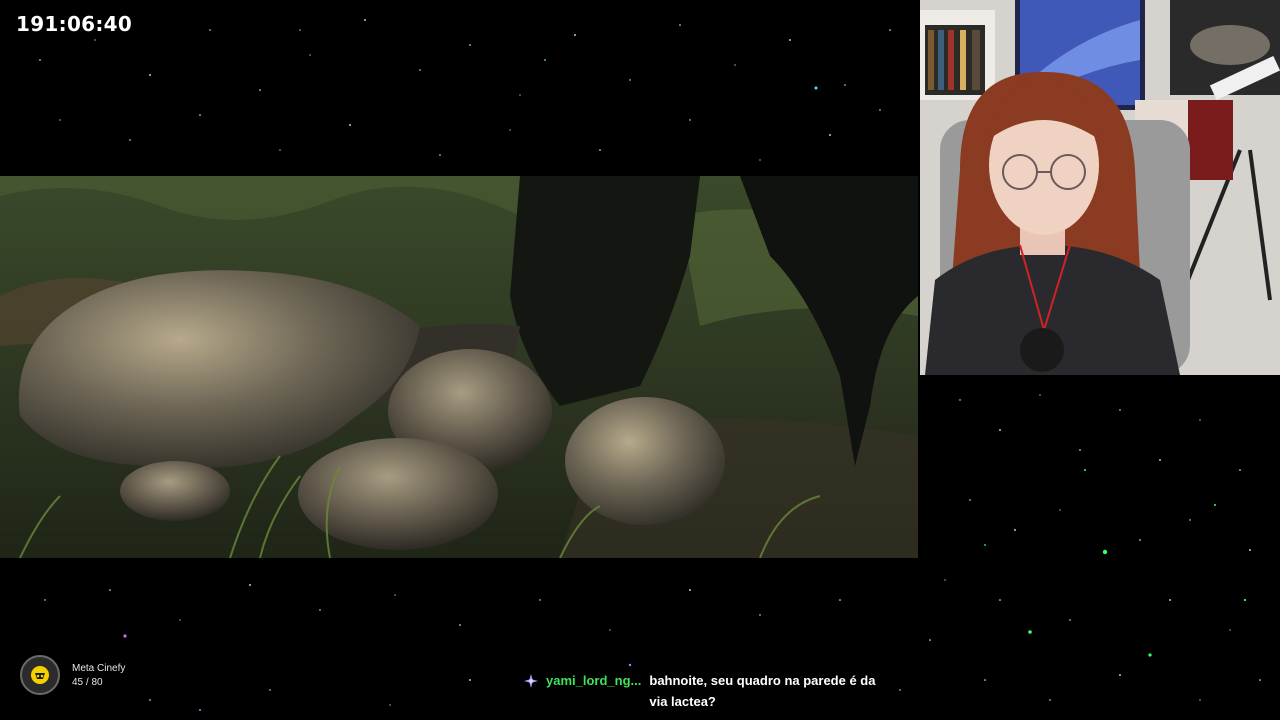 This screenshot has width=1280, height=720. What do you see at coordinates (72, 675) in the screenshot?
I see `goal-widget: Meta Cinefy 45 / 80` at bounding box center [72, 675].